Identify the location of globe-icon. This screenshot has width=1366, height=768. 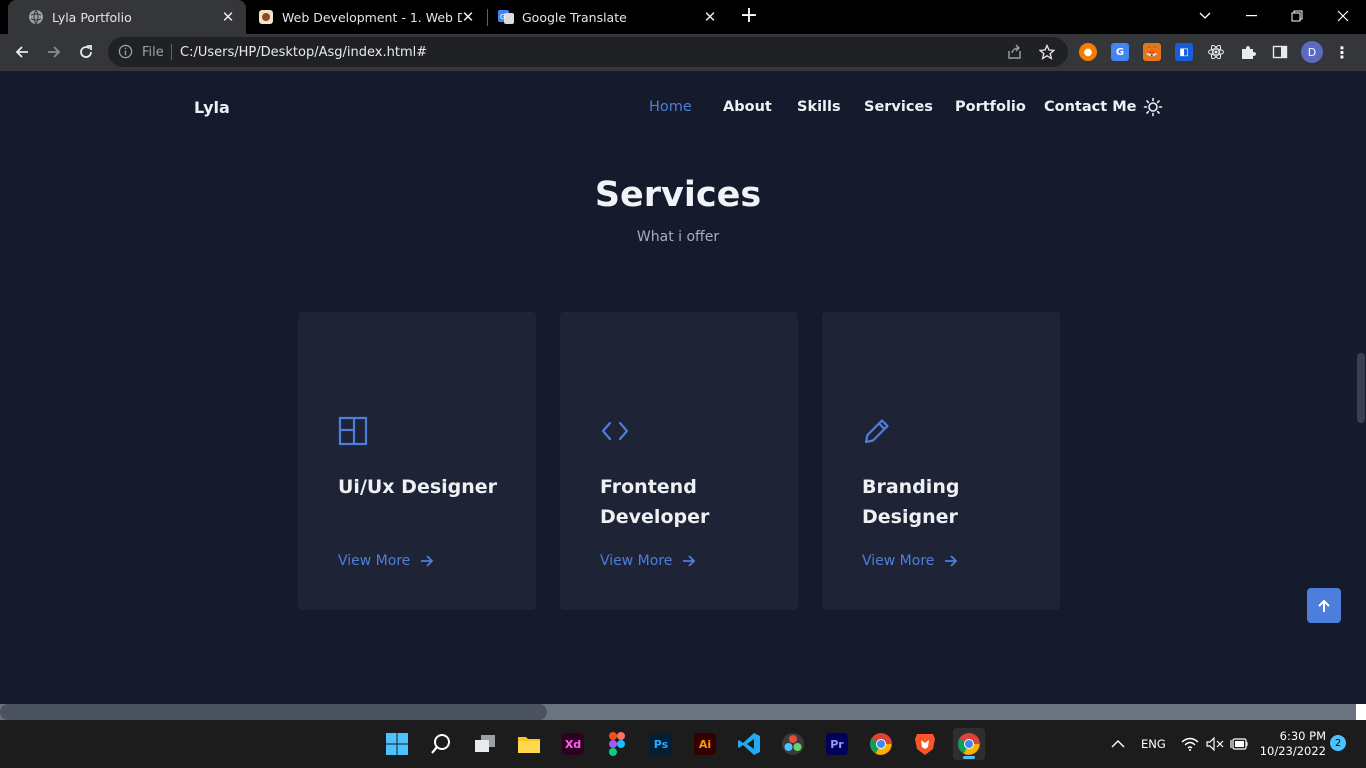
(36, 17).